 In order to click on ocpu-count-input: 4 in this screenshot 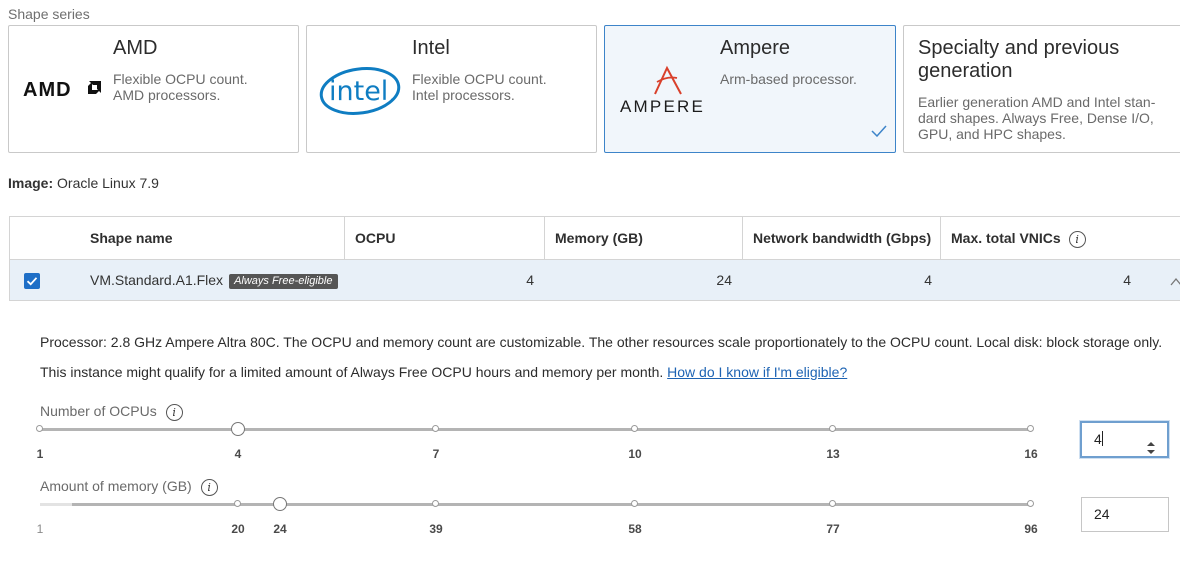, I will do `click(1124, 439)`.